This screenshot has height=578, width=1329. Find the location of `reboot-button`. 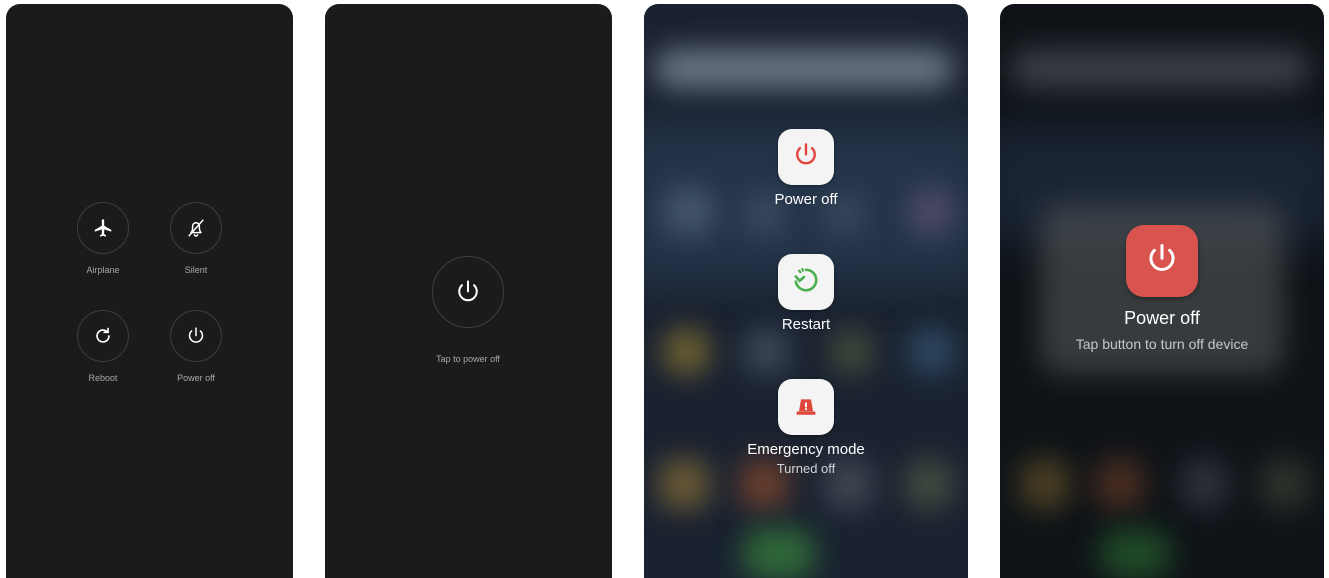

reboot-button is located at coordinates (103, 336).